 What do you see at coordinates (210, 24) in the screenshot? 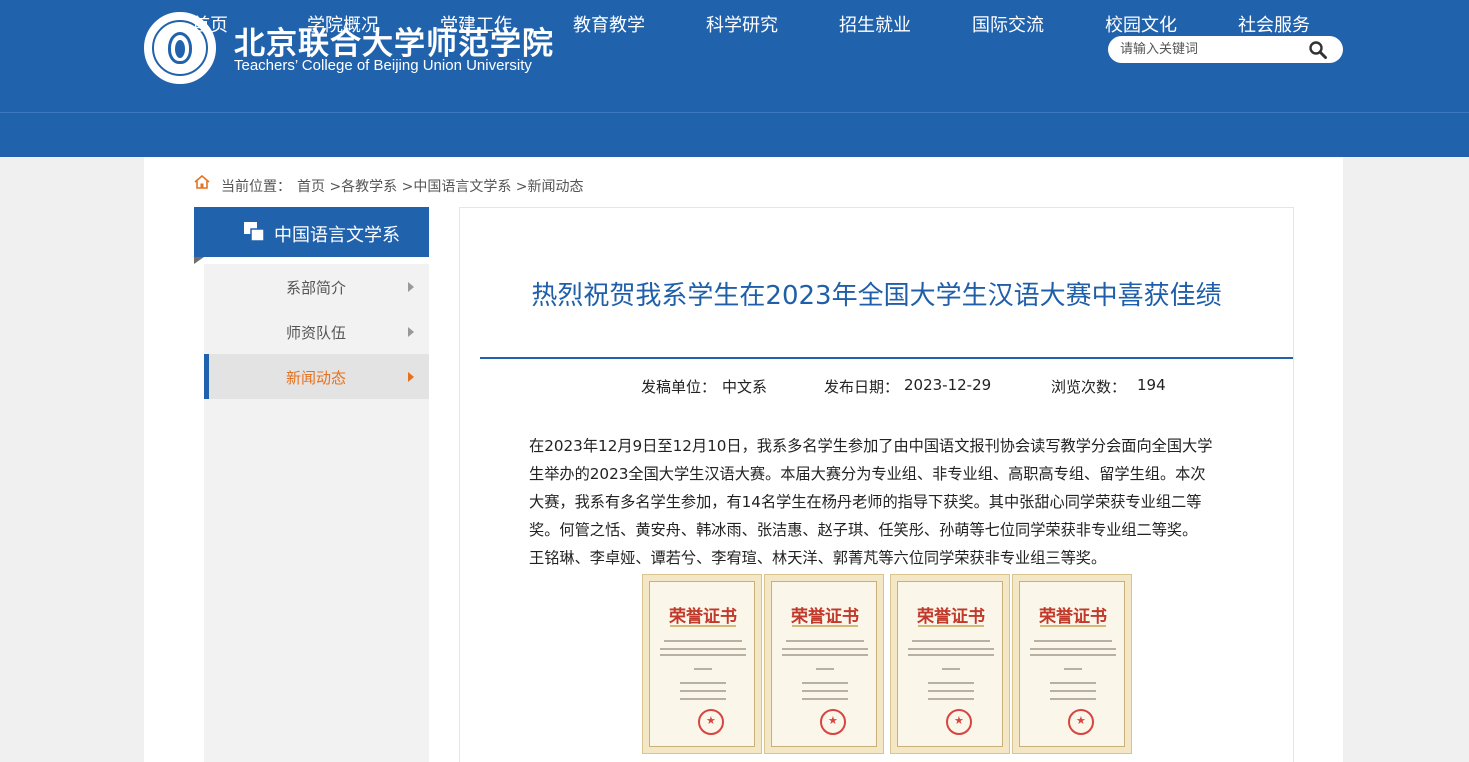
I see `nav-item-home: 首页` at bounding box center [210, 24].